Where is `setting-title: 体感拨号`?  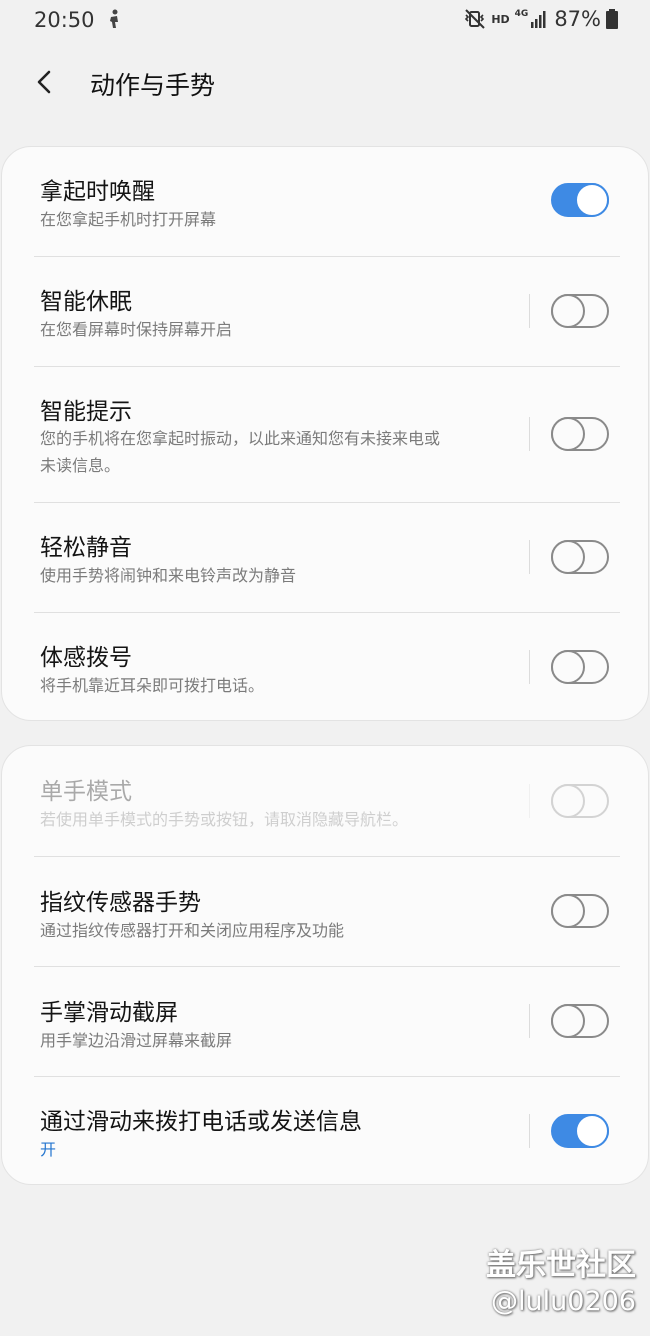
setting-title: 体感拨号 is located at coordinates (86, 658).